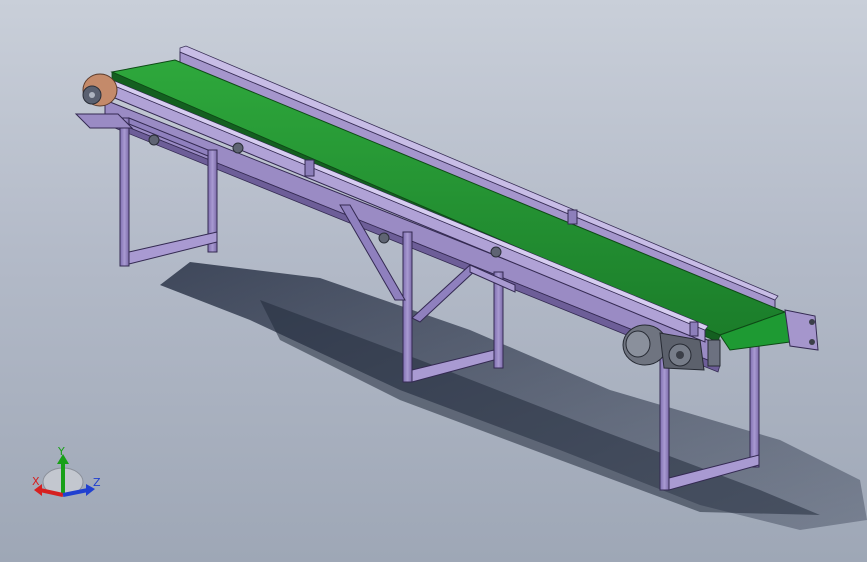 The height and width of the screenshot is (562, 867). What do you see at coordinates (36, 481) in the screenshot?
I see `x-axis-label: X` at bounding box center [36, 481].